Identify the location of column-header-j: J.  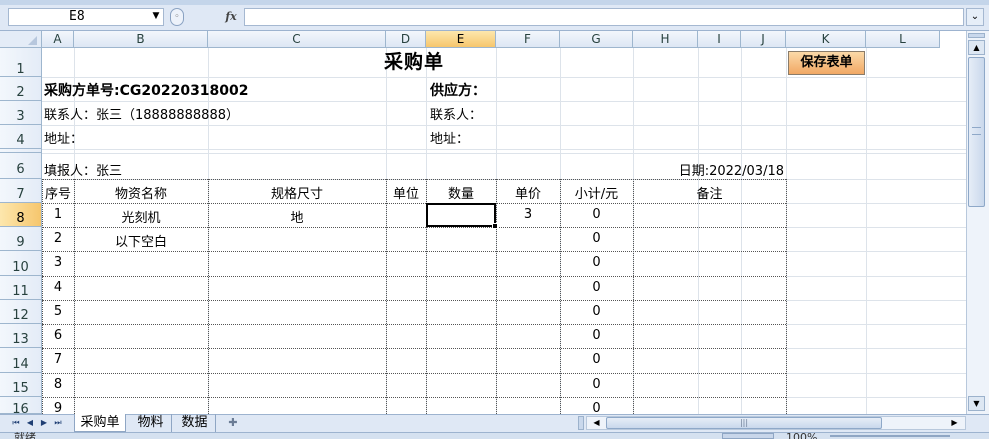
(763, 39).